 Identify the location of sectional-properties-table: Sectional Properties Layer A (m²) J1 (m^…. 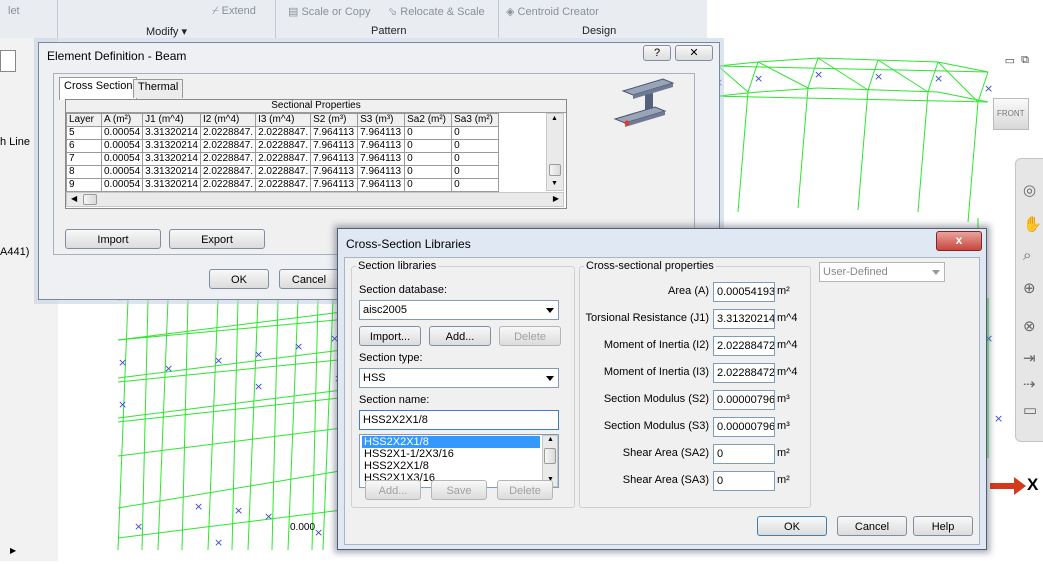
(316, 154).